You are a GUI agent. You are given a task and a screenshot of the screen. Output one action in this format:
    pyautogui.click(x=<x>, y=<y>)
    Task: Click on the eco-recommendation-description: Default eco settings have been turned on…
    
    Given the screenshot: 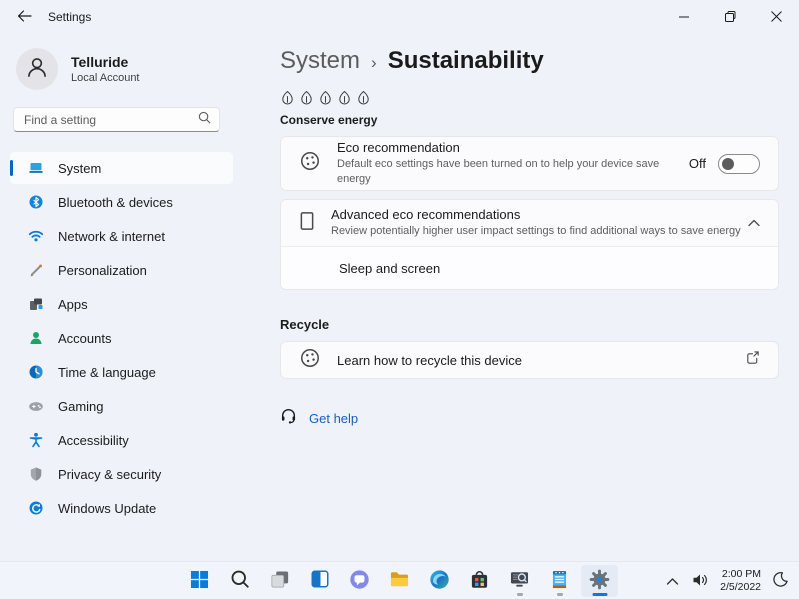 What is the action you would take?
    pyautogui.click(x=498, y=171)
    